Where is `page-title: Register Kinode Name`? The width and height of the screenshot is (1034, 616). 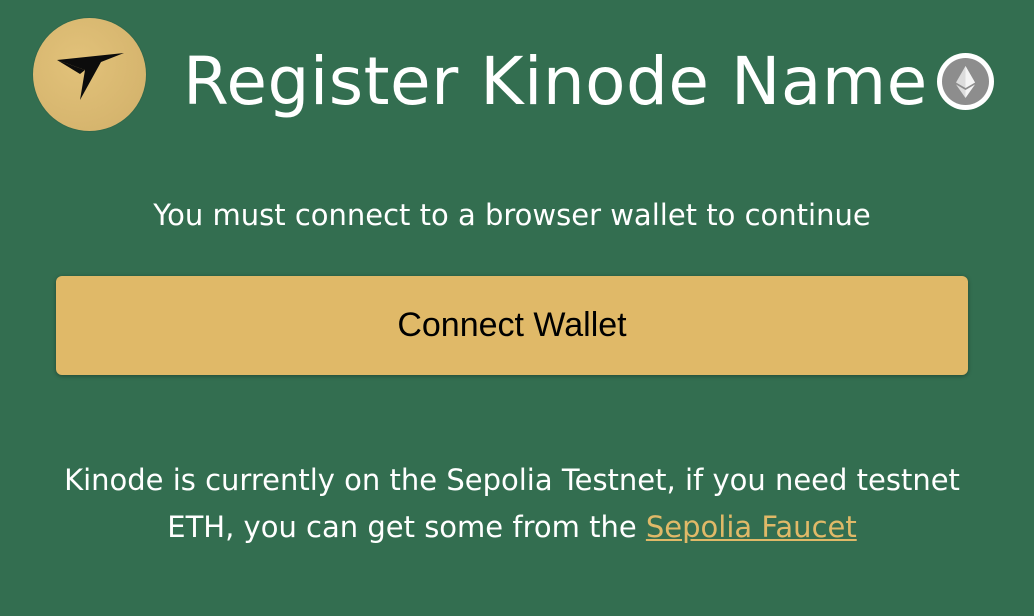
page-title: Register Kinode Name is located at coordinates (555, 81).